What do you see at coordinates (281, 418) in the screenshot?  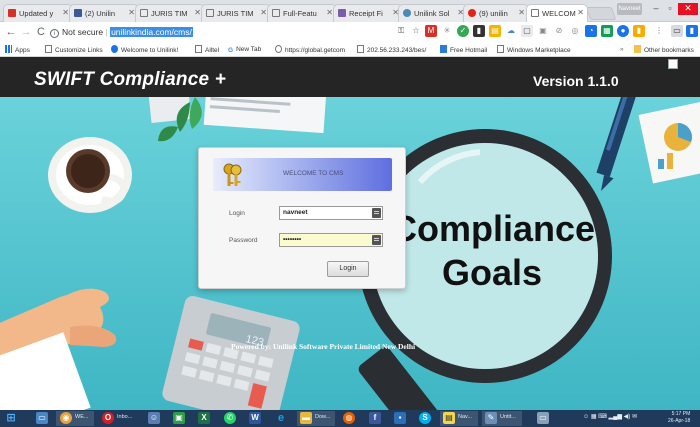 I see `ie-icon: e` at bounding box center [281, 418].